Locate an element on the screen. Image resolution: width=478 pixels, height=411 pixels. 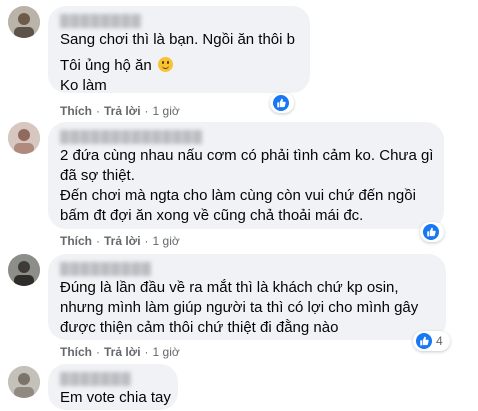
reaction-badge: 4 is located at coordinates (431, 341).